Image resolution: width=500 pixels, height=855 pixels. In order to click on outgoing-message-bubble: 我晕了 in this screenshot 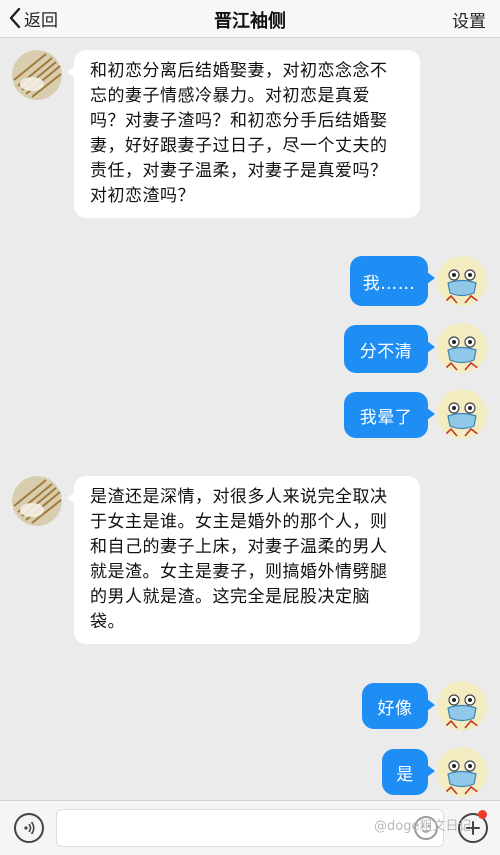, I will do `click(389, 415)`.